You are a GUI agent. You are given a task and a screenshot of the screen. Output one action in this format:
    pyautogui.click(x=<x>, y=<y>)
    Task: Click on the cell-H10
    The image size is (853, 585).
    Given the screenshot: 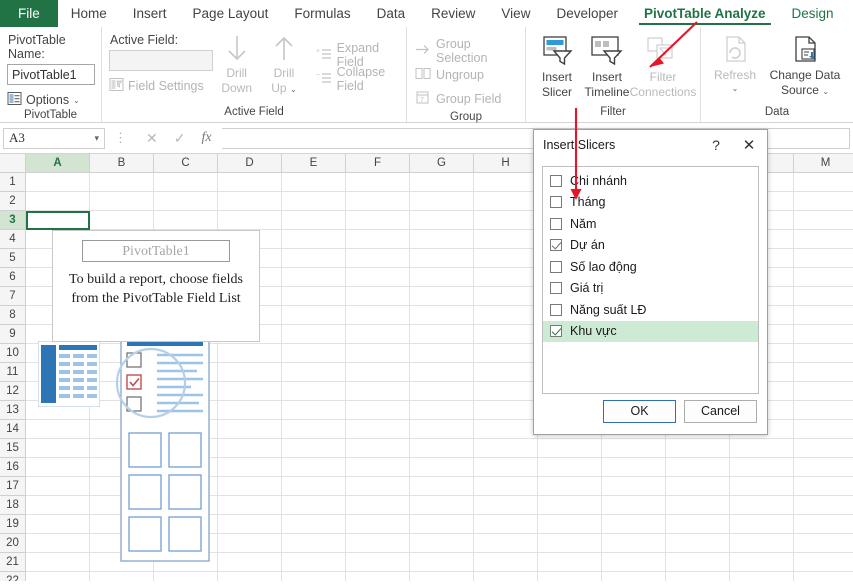 What is the action you would take?
    pyautogui.click(x=506, y=353)
    